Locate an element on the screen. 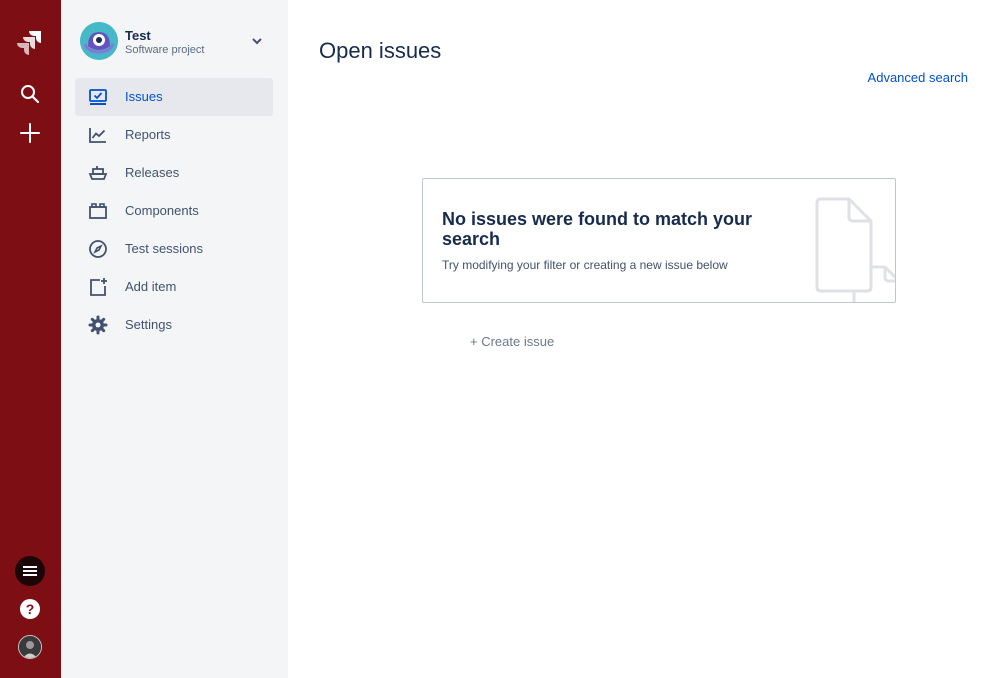  sidebar-item-label: Reports is located at coordinates (148, 134).